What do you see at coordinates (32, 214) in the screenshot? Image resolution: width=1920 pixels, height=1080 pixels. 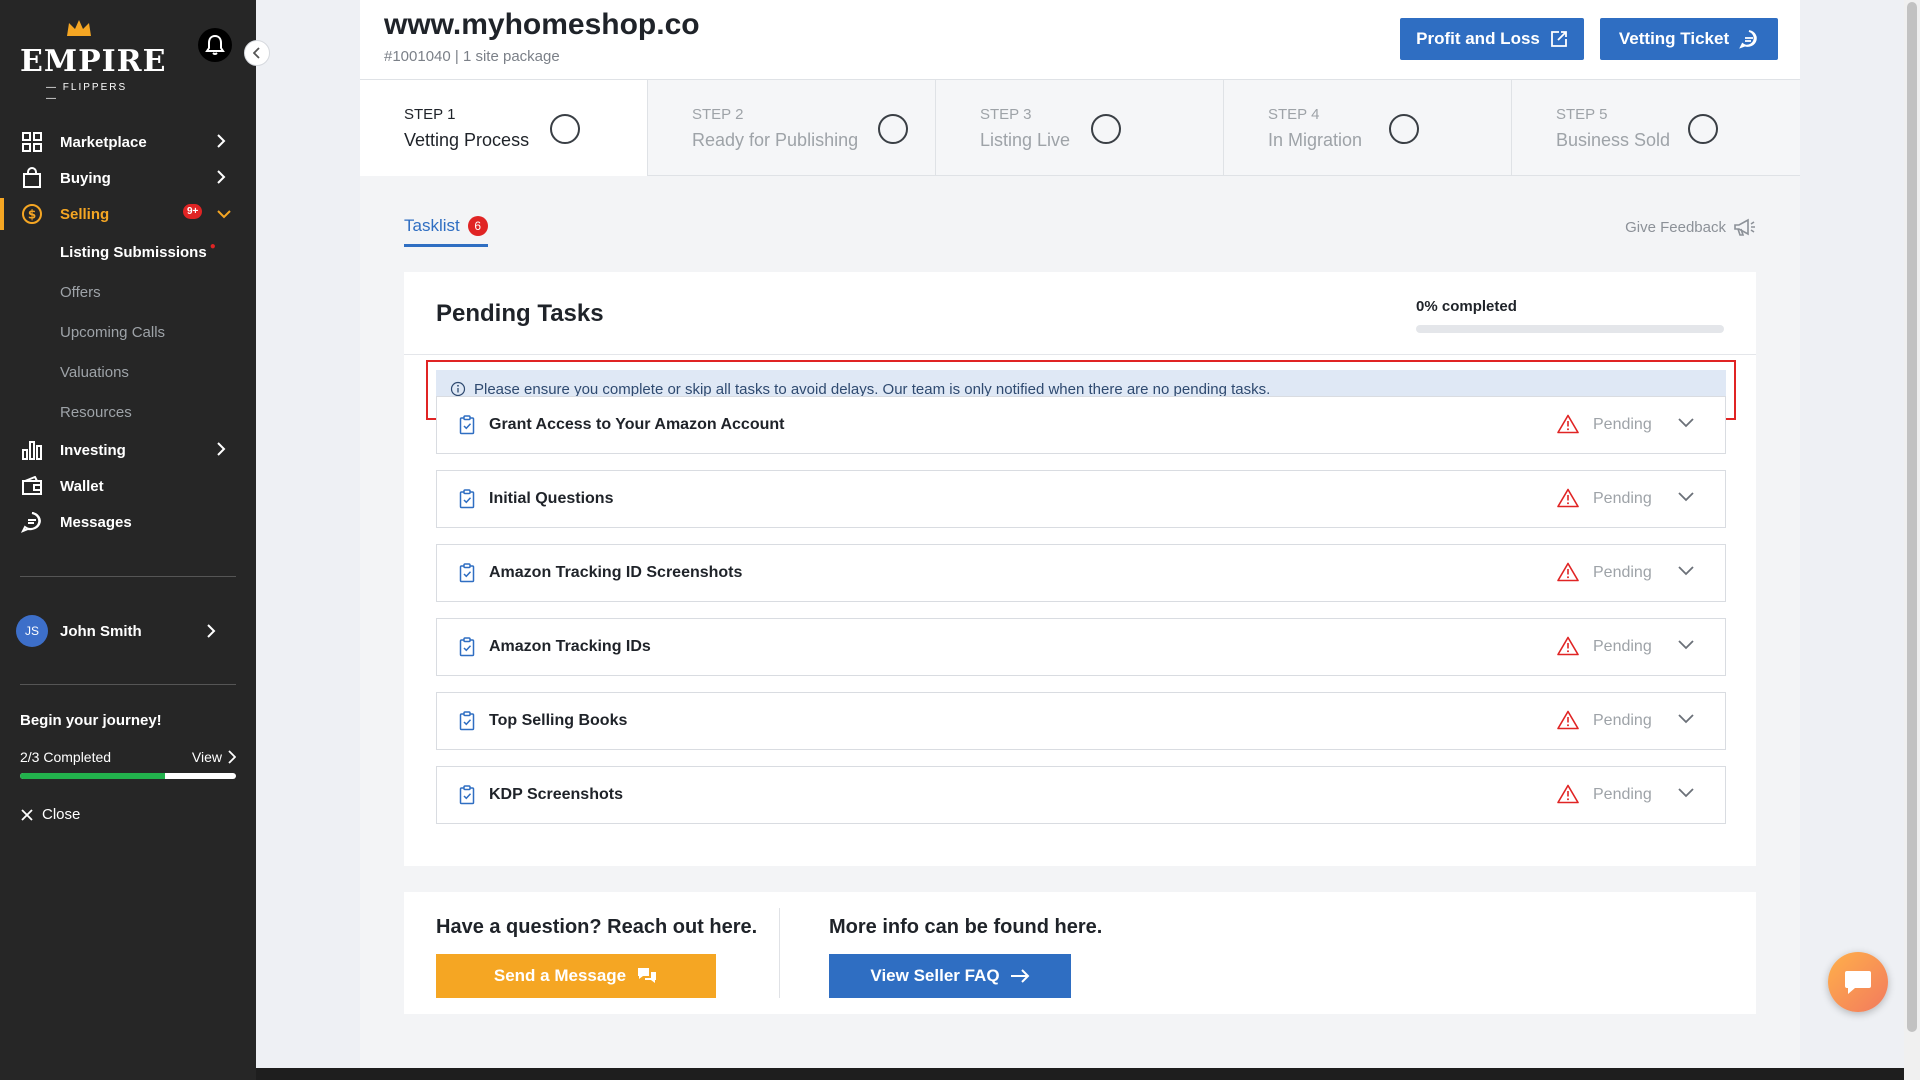 I see `dollar-circle-icon: $` at bounding box center [32, 214].